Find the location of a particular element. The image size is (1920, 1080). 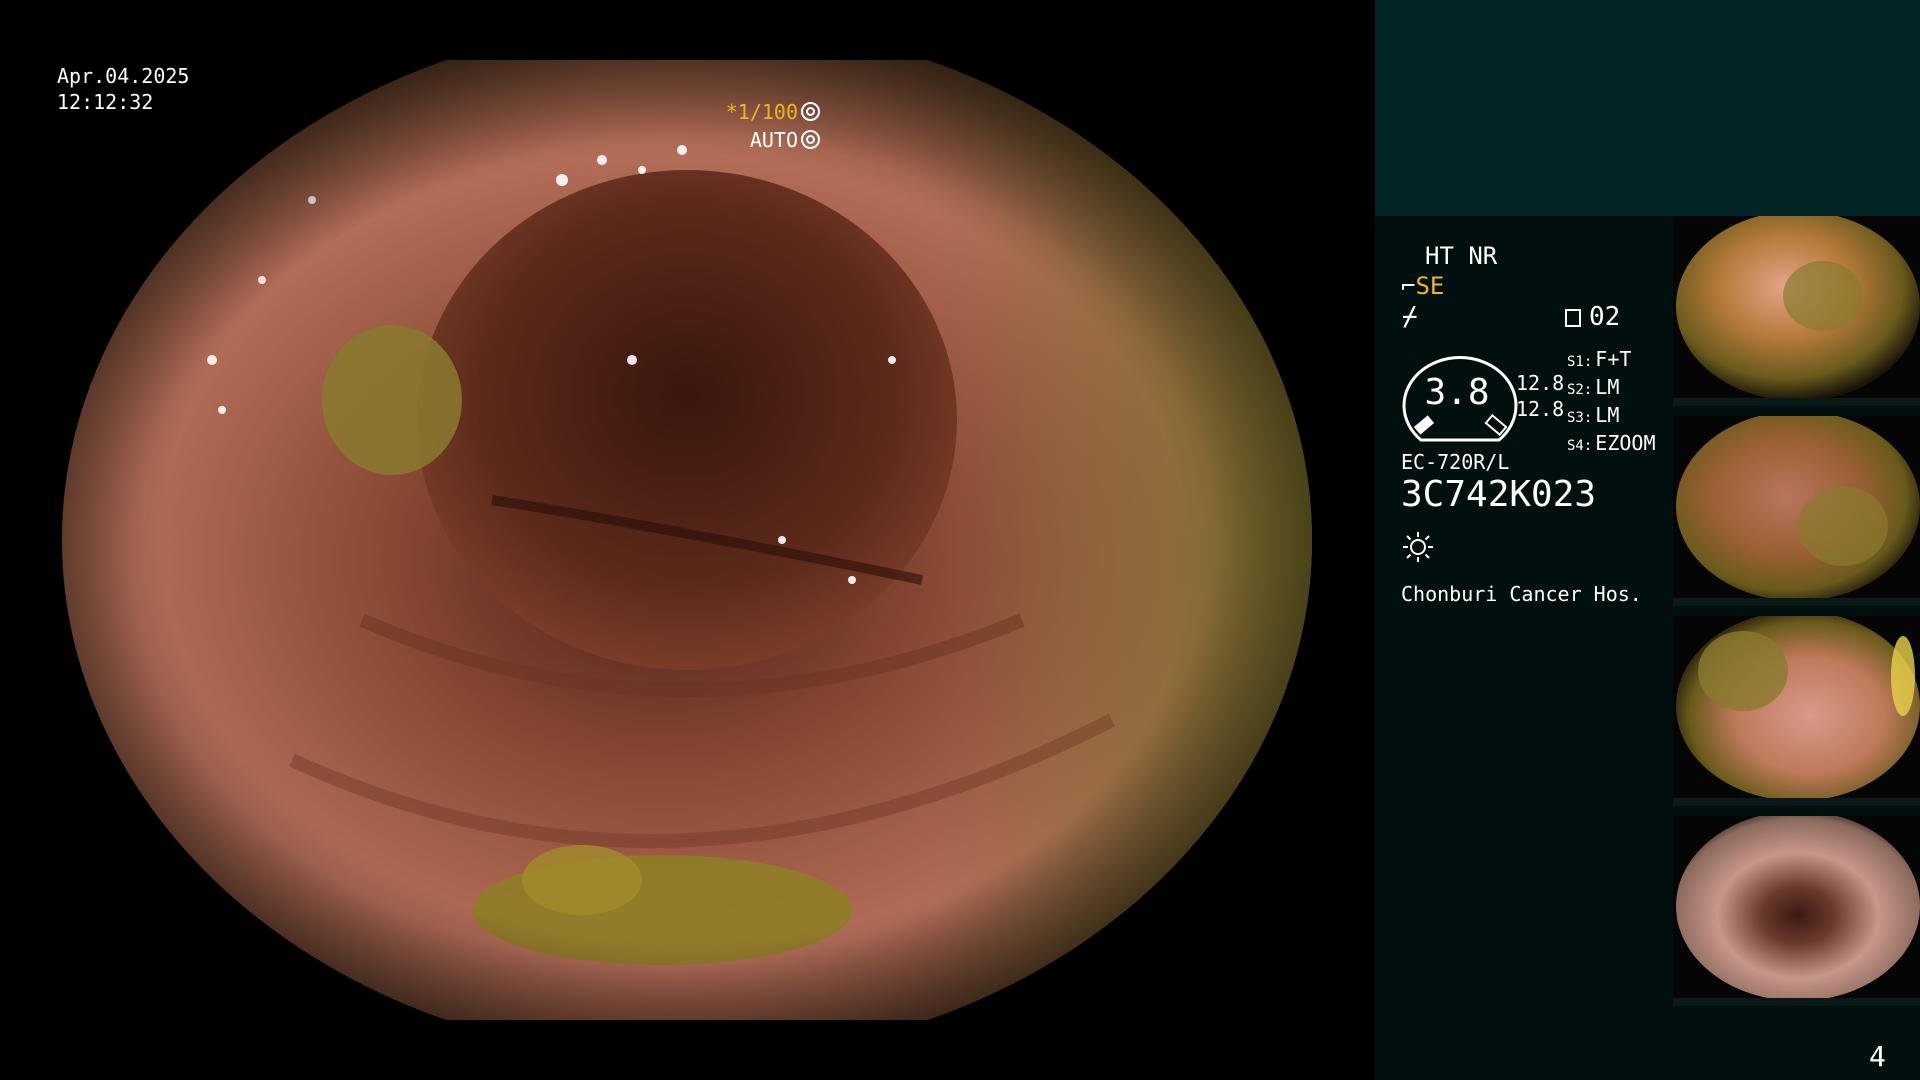

switch-assignments: S1: F+T S2: LM S3: LM S4: EZOOM is located at coordinates (1611, 403).